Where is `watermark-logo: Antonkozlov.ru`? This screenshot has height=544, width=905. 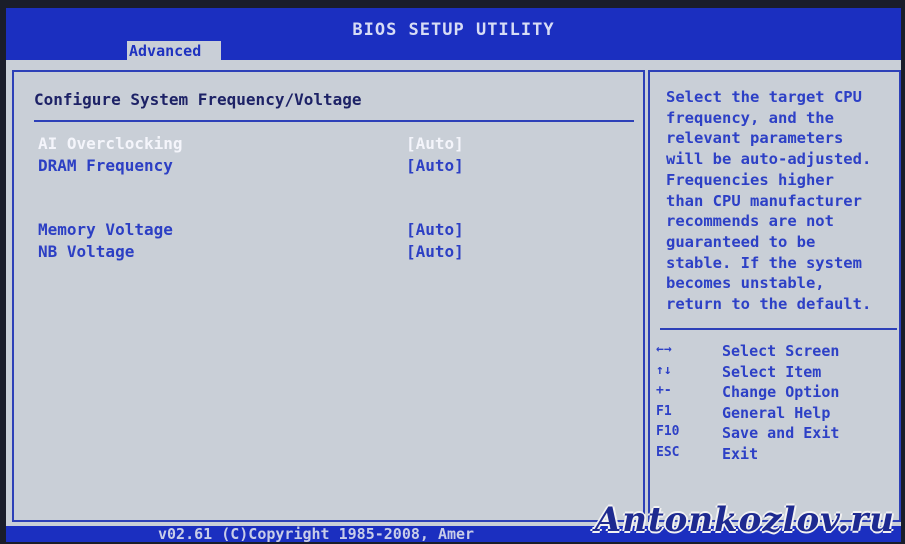
watermark-logo: Antonkozlov.ru is located at coordinates (744, 520).